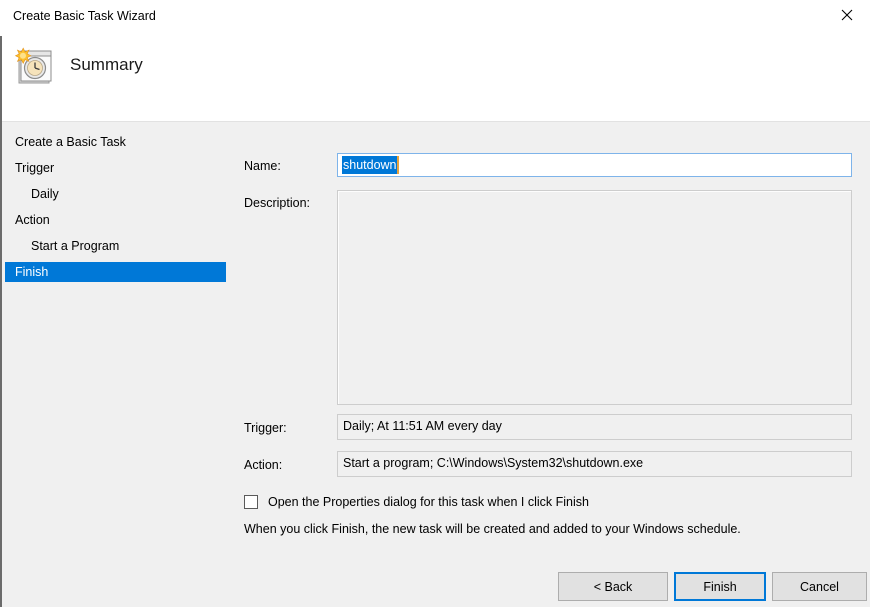 The width and height of the screenshot is (870, 607). Describe the element at coordinates (115, 246) in the screenshot. I see `sidebar-item-start-a-program: Start a Program` at that location.